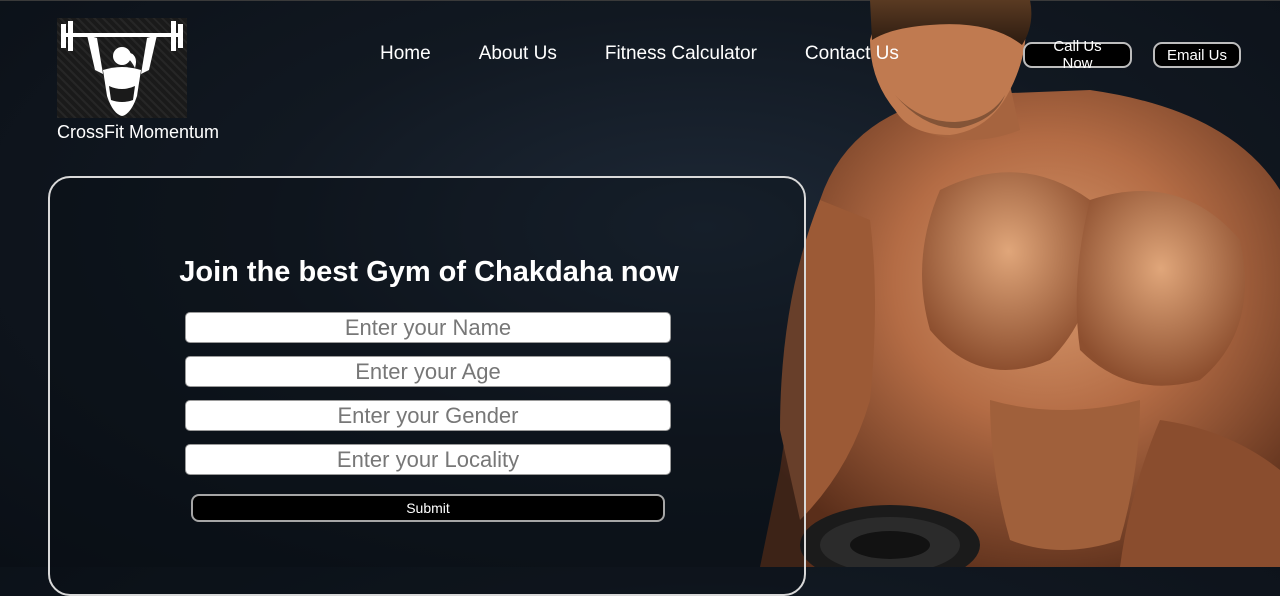  Describe the element at coordinates (428, 459) in the screenshot. I see `locality-input` at that location.